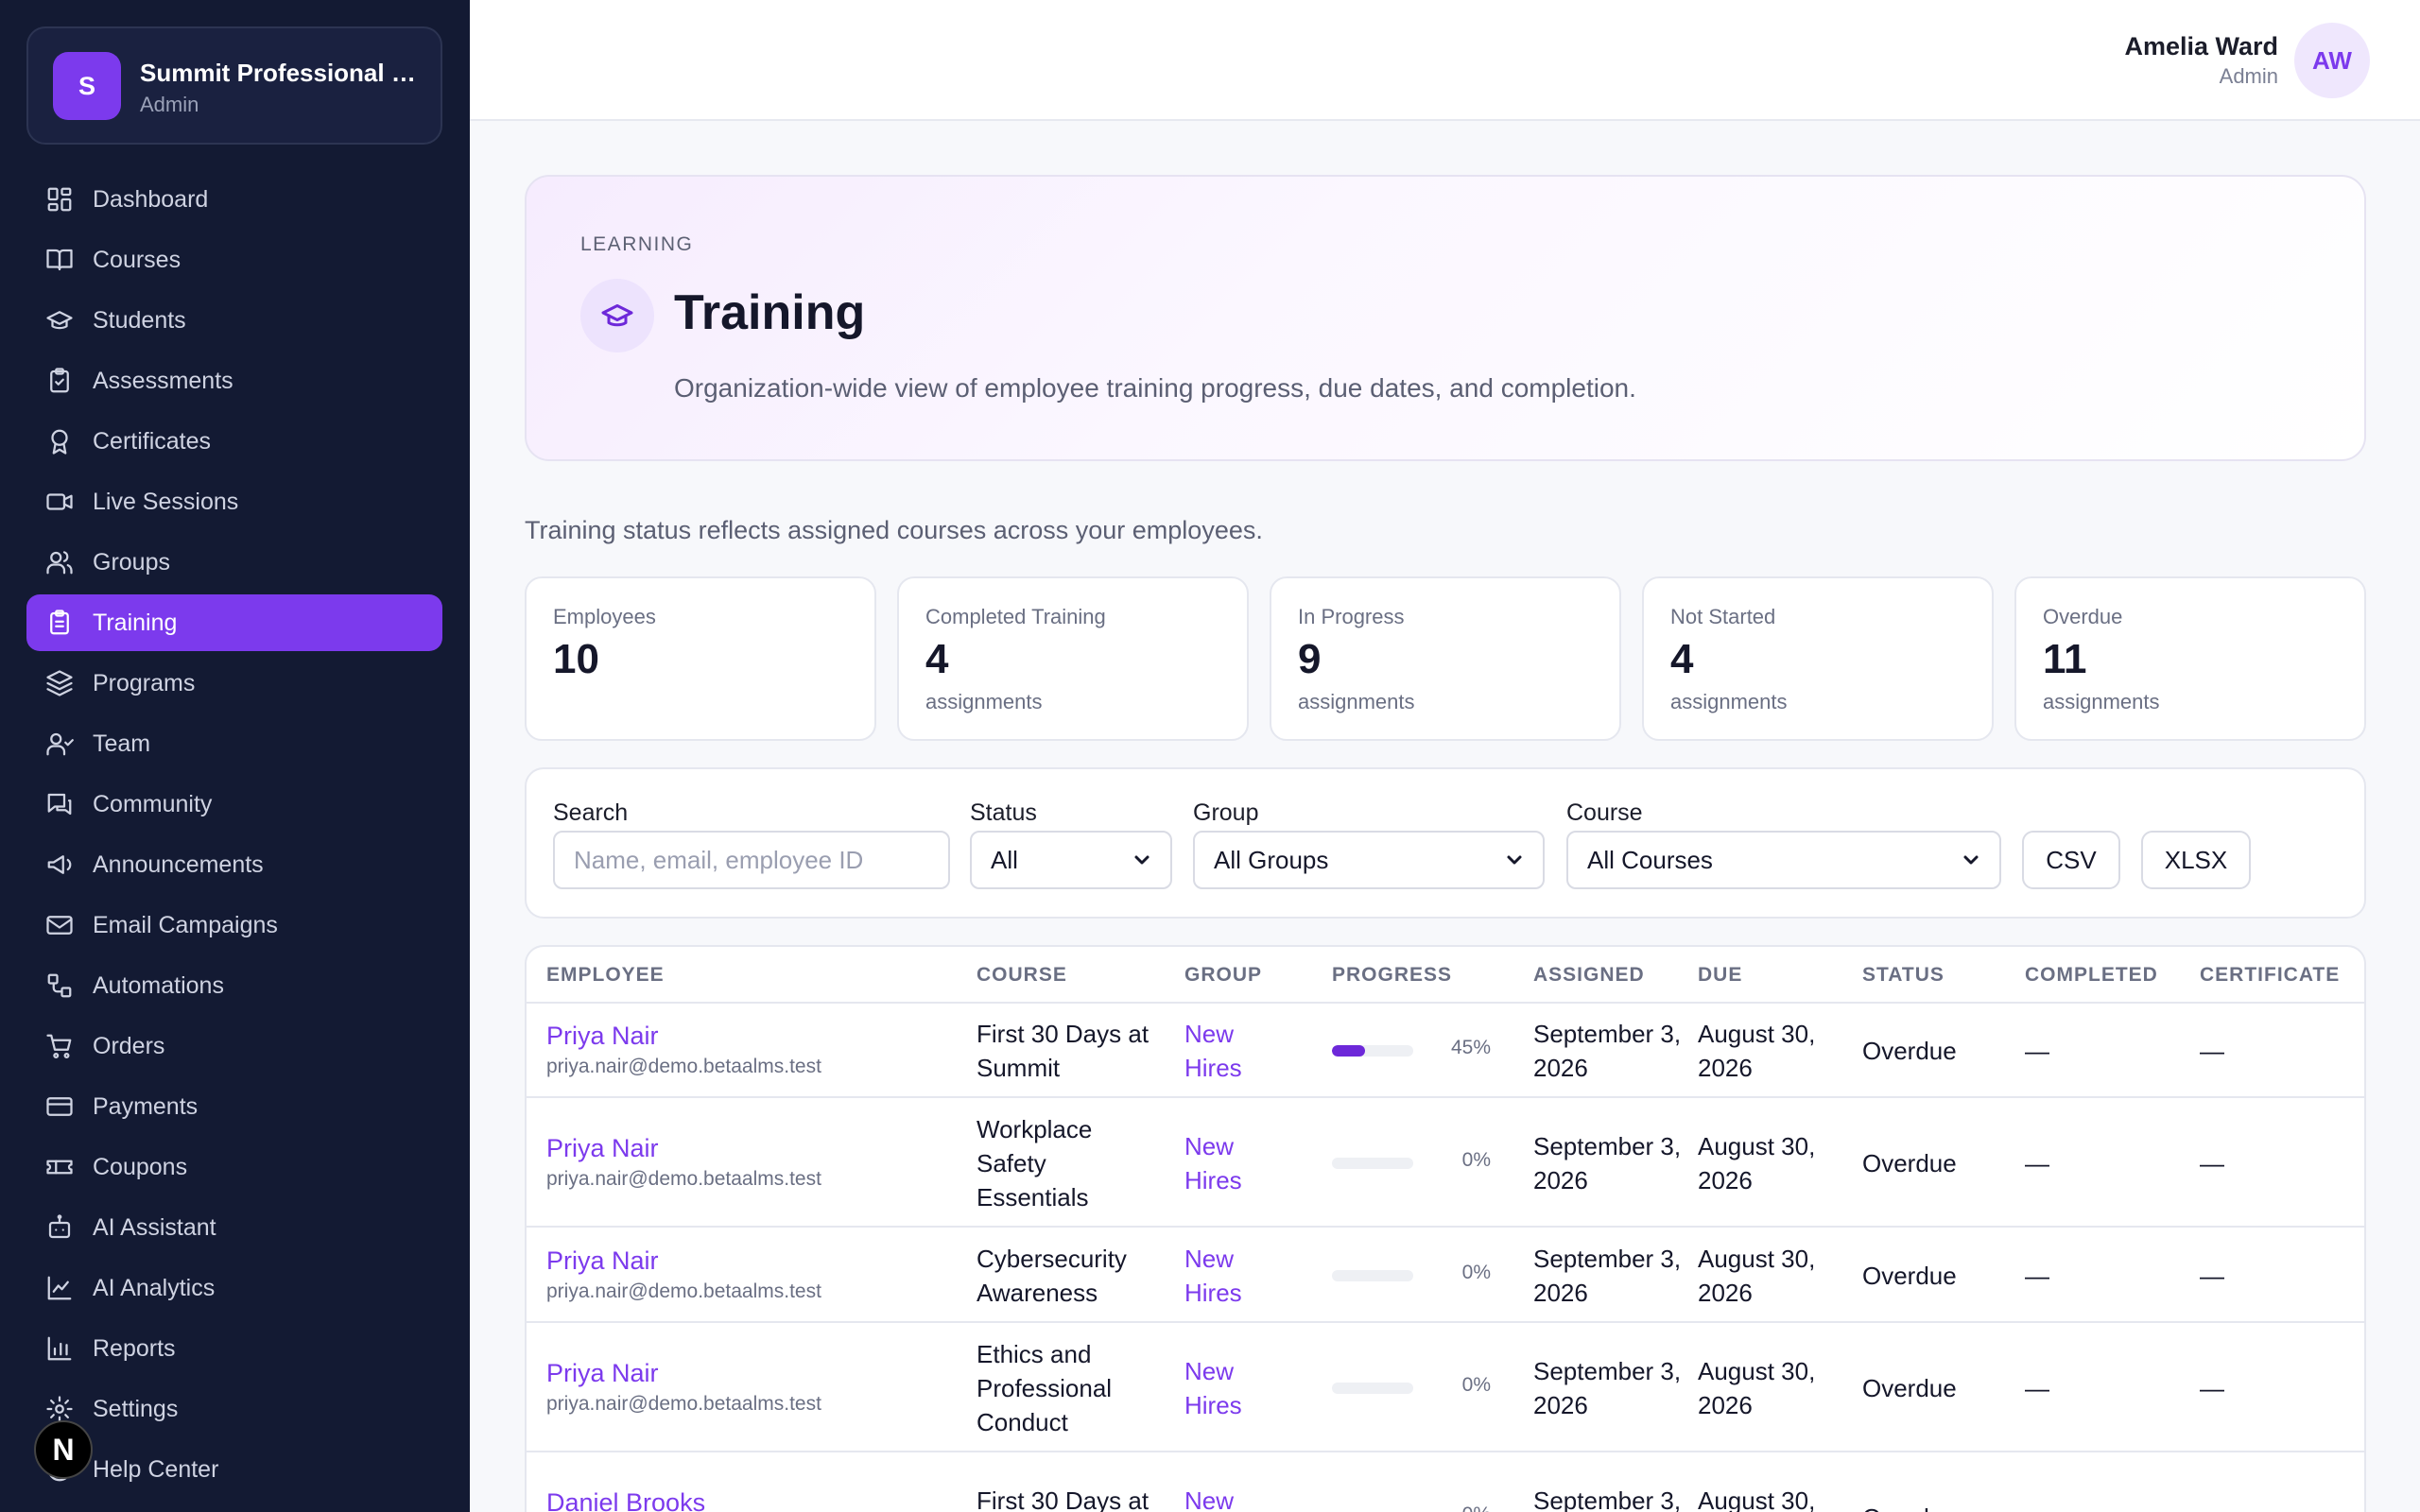  Describe the element at coordinates (234, 1167) in the screenshot. I see `sidebar-item-coupons: Coupons` at that location.